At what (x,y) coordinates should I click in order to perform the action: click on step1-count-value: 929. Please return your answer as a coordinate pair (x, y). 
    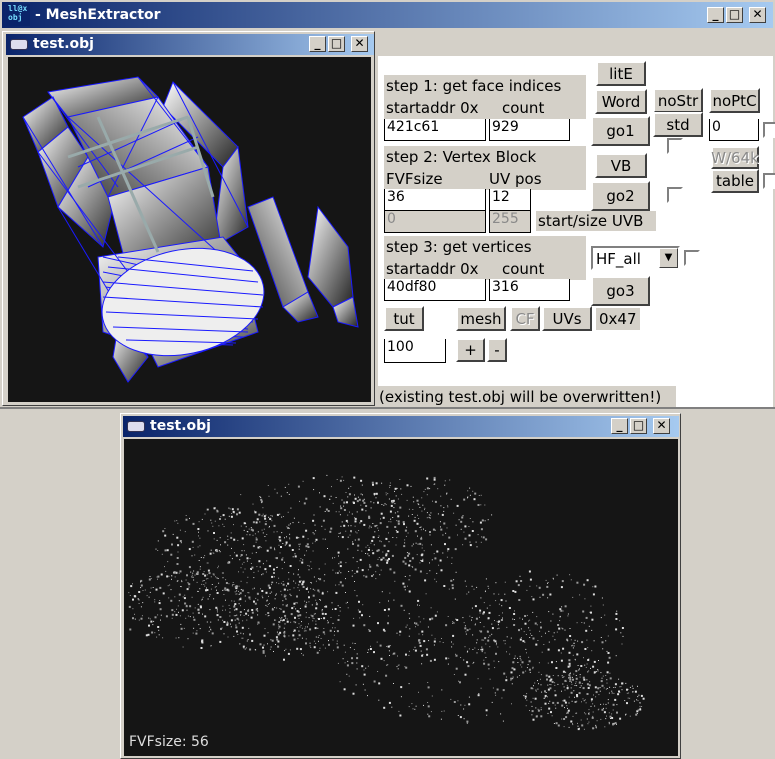
    Looking at the image, I should click on (505, 127).